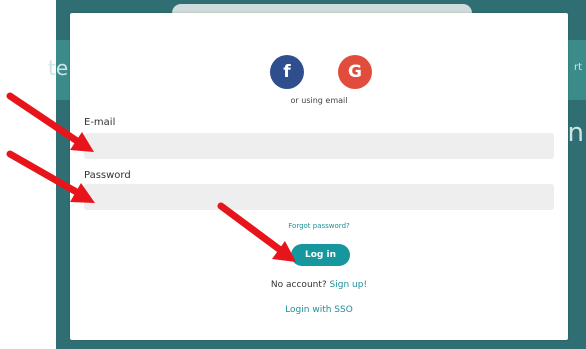 This screenshot has width=586, height=349. I want to click on no-account-row: No account? Sign up!, so click(319, 285).